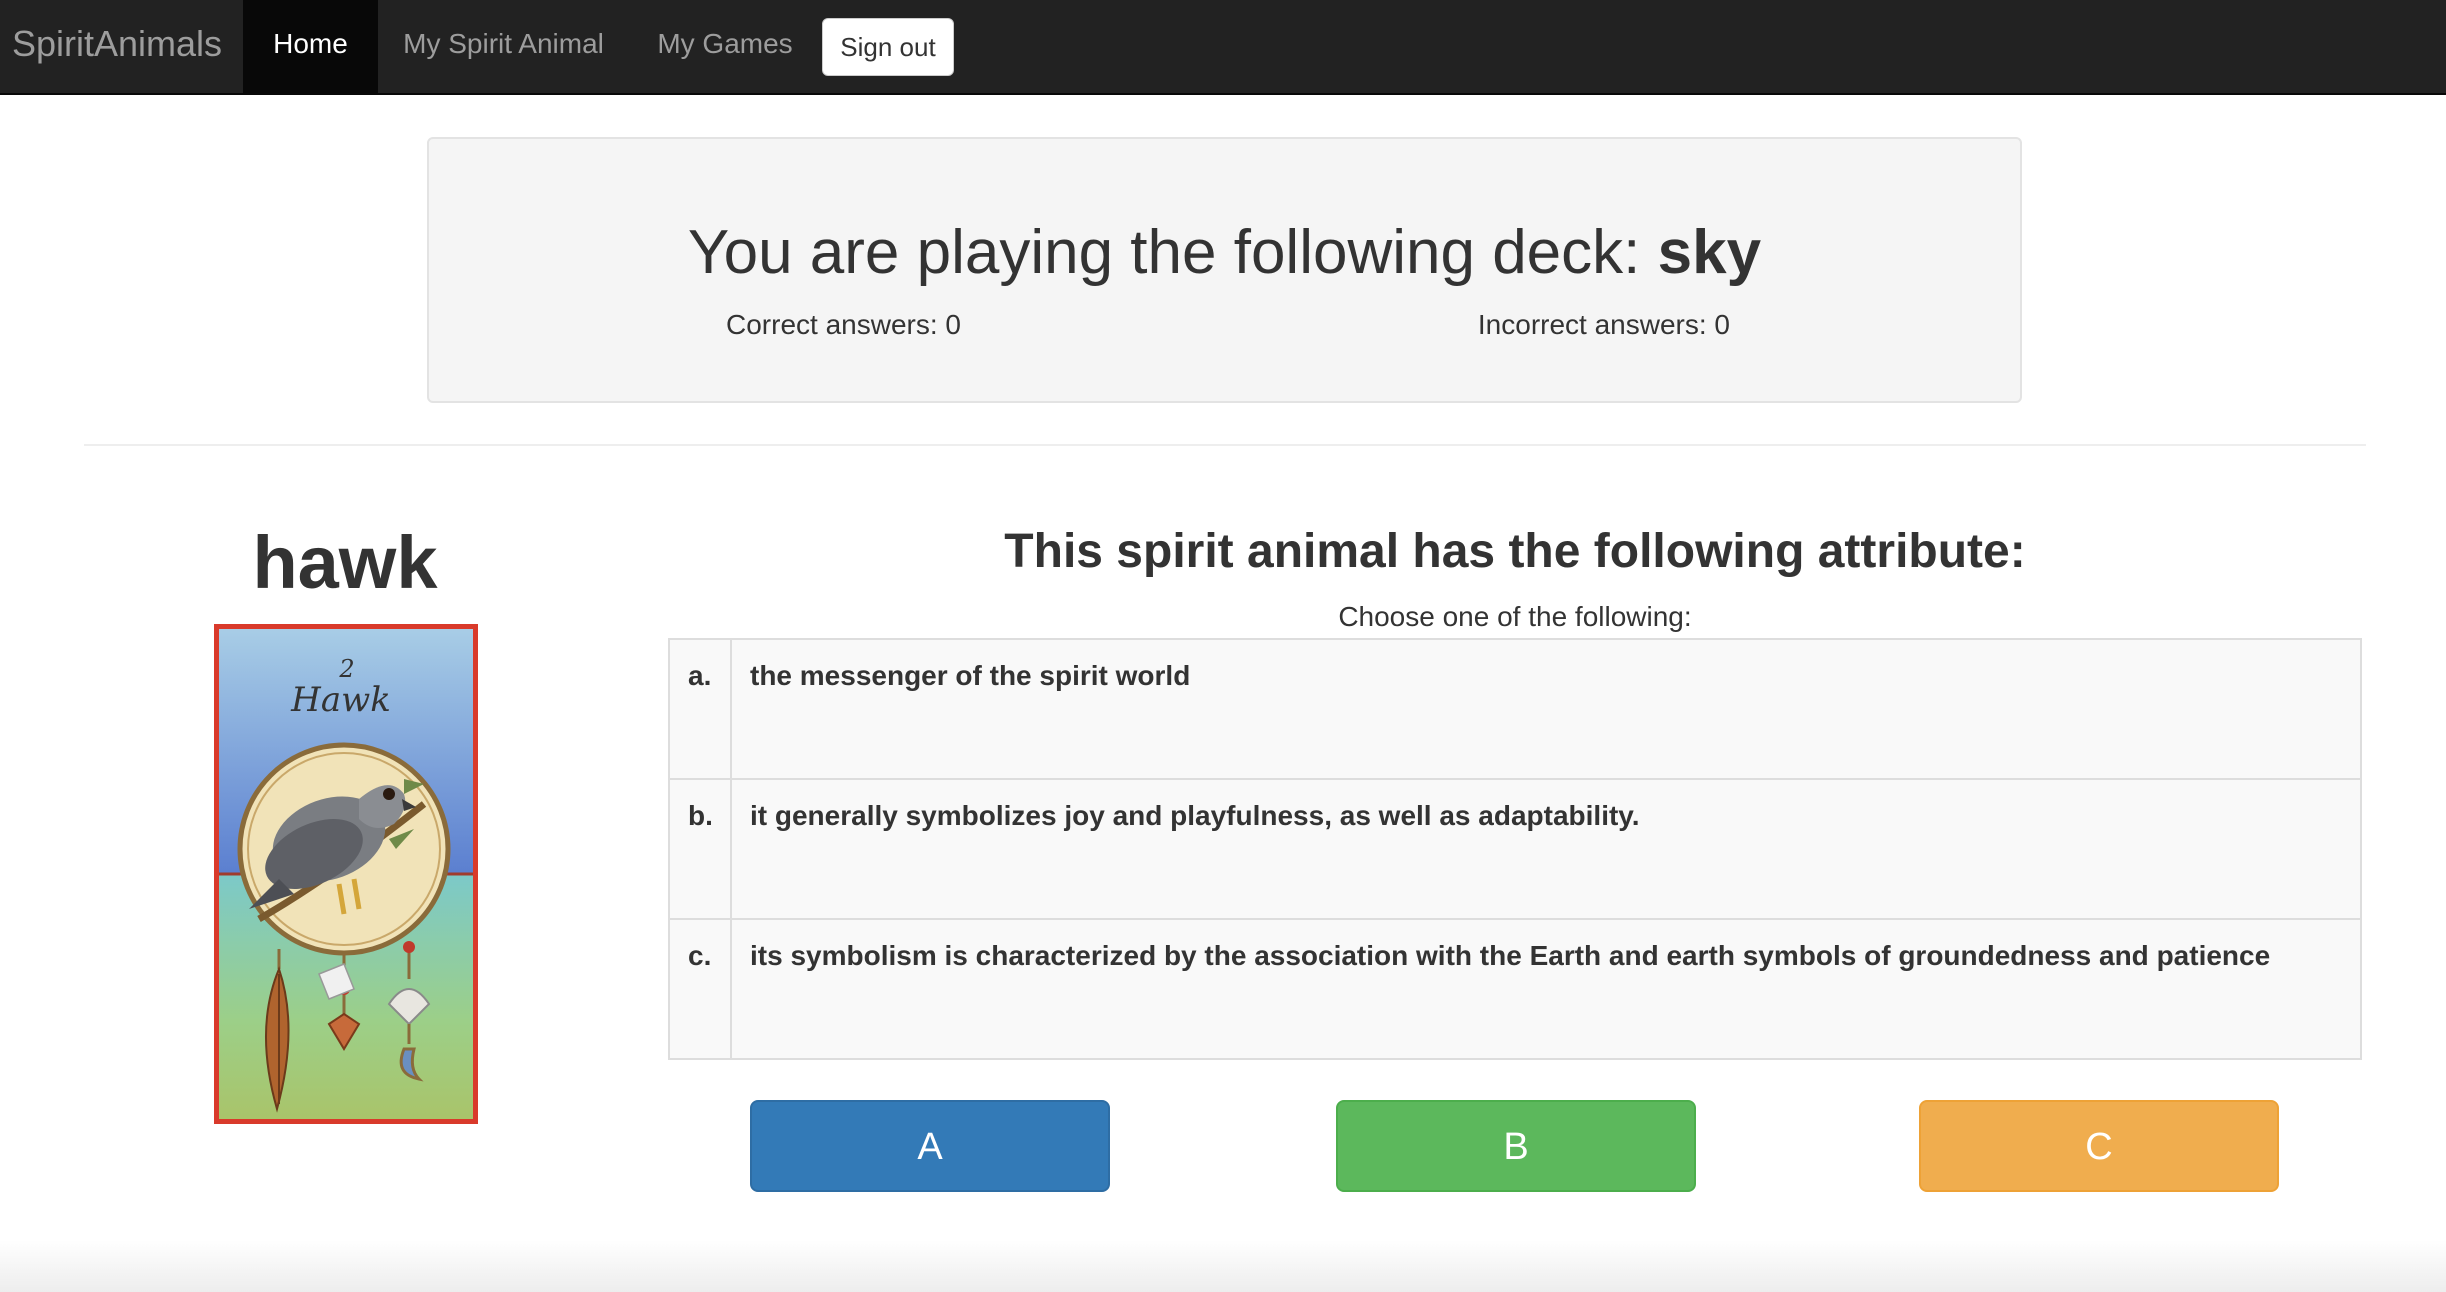 This screenshot has height=1292, width=2446. What do you see at coordinates (930, 1146) in the screenshot?
I see `answer-a-button: A` at bounding box center [930, 1146].